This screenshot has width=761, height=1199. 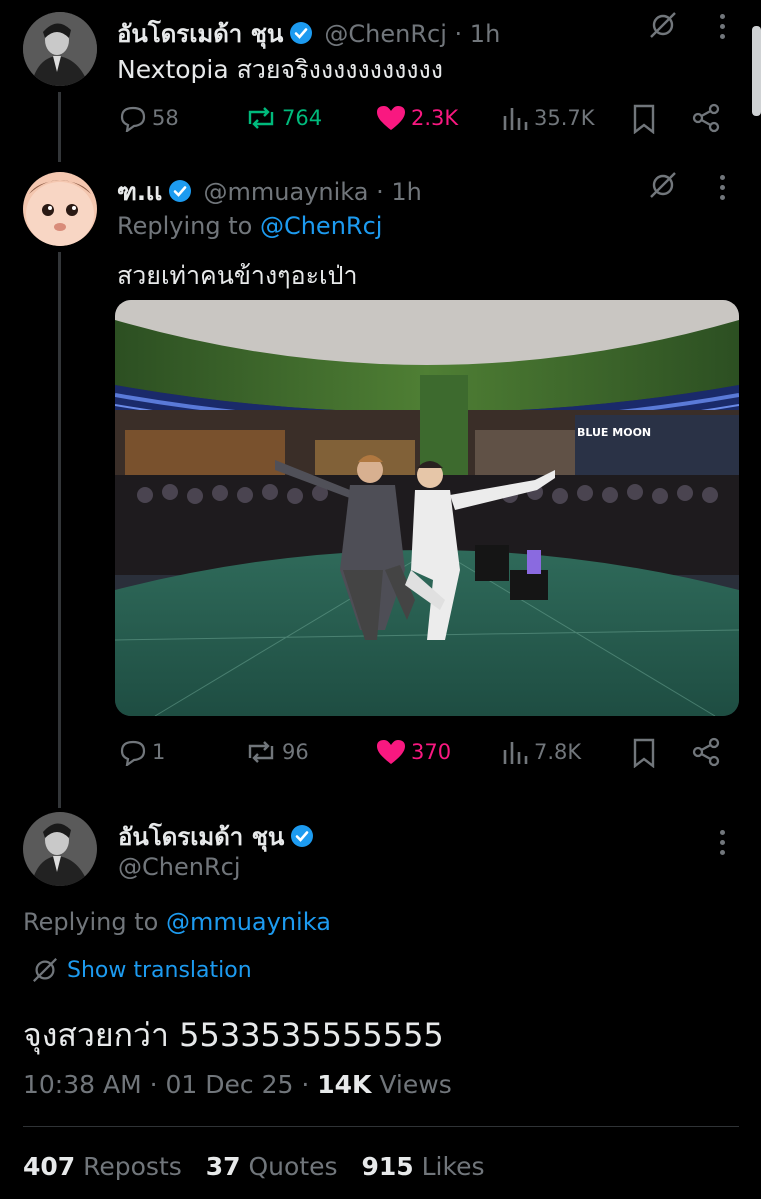 What do you see at coordinates (321, 226) in the screenshot?
I see `replying-to-link: @ChenRcj` at bounding box center [321, 226].